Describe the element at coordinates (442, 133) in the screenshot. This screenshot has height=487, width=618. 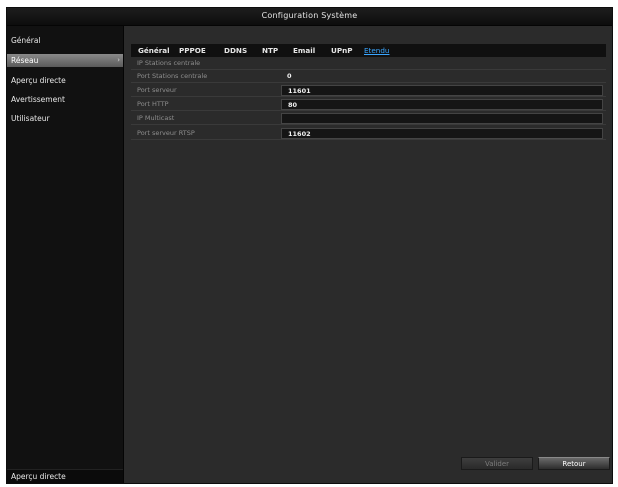
I see `rtsp-port-input: 11602` at that location.